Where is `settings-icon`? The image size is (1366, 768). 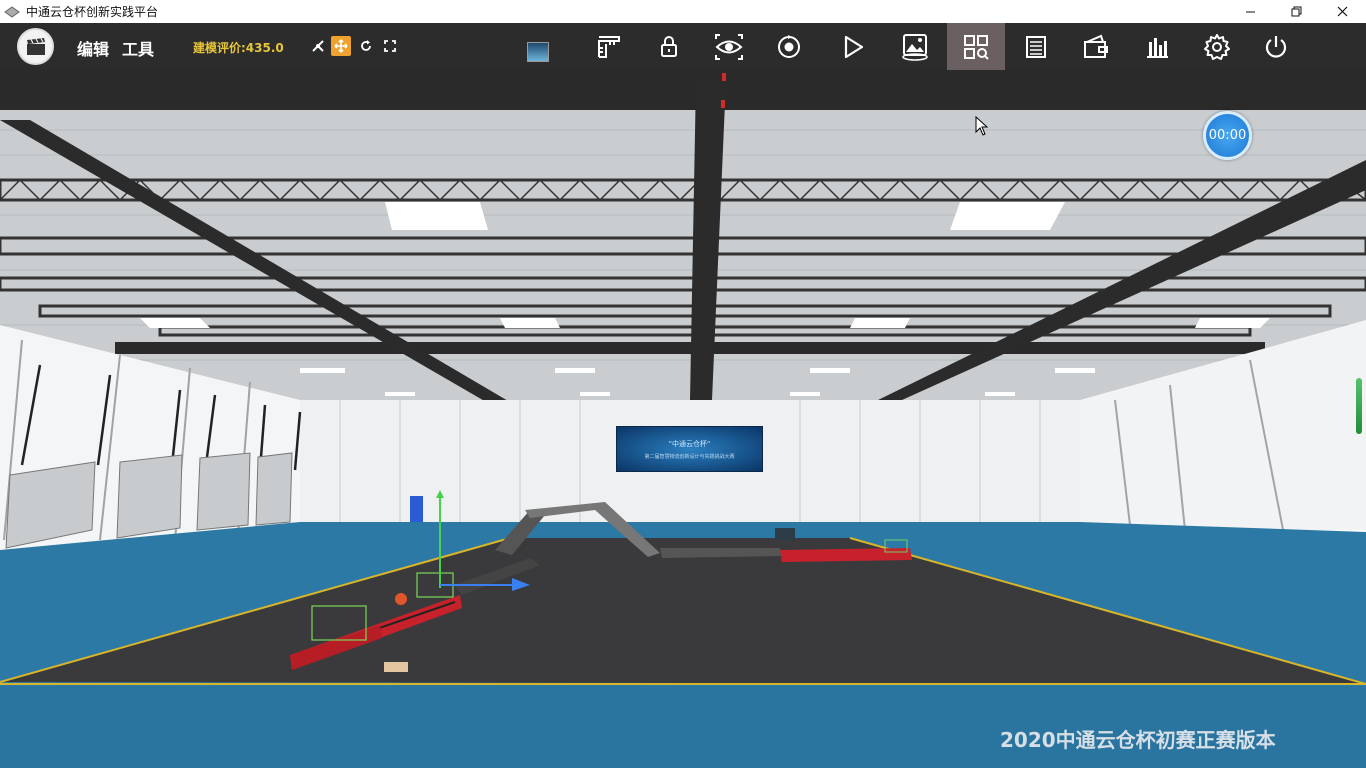
settings-icon is located at coordinates (1217, 46).